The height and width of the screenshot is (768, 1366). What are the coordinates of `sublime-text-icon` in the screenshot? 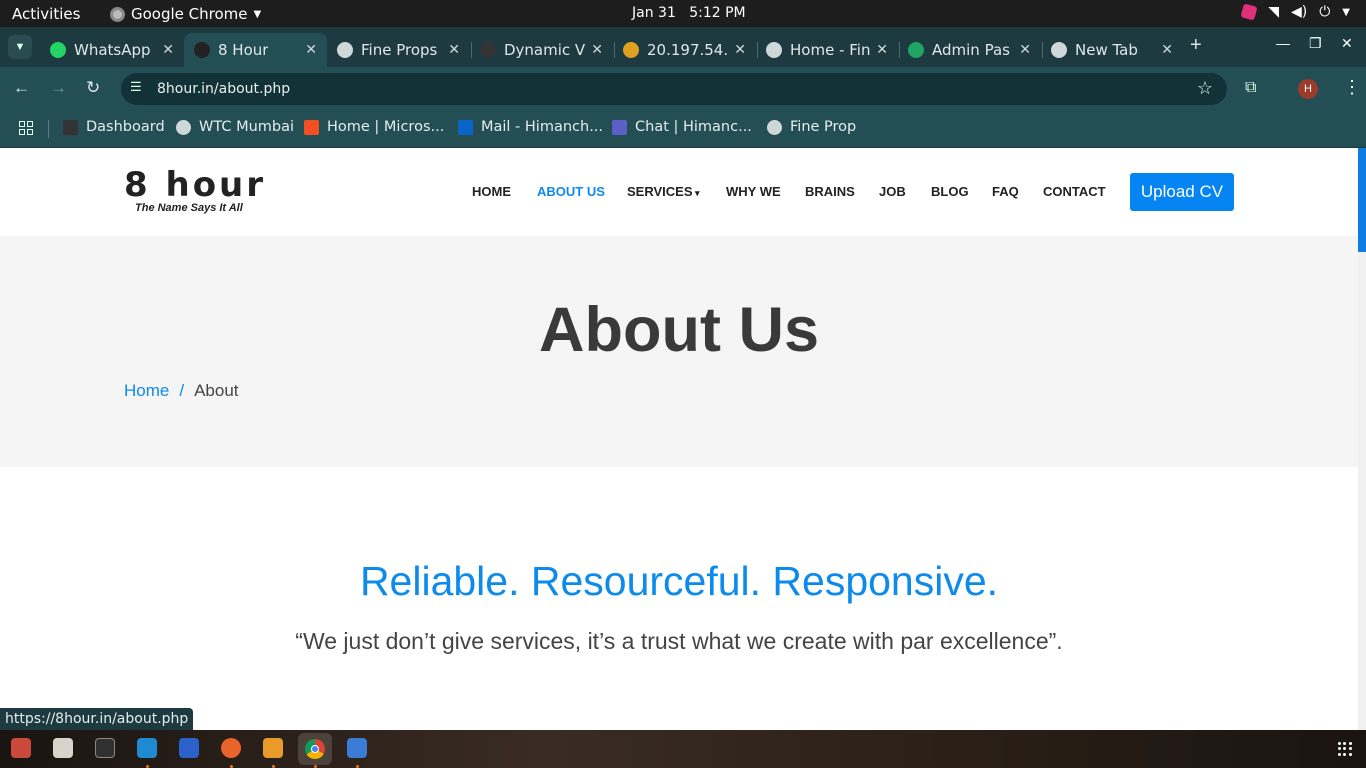 It's located at (273, 748).